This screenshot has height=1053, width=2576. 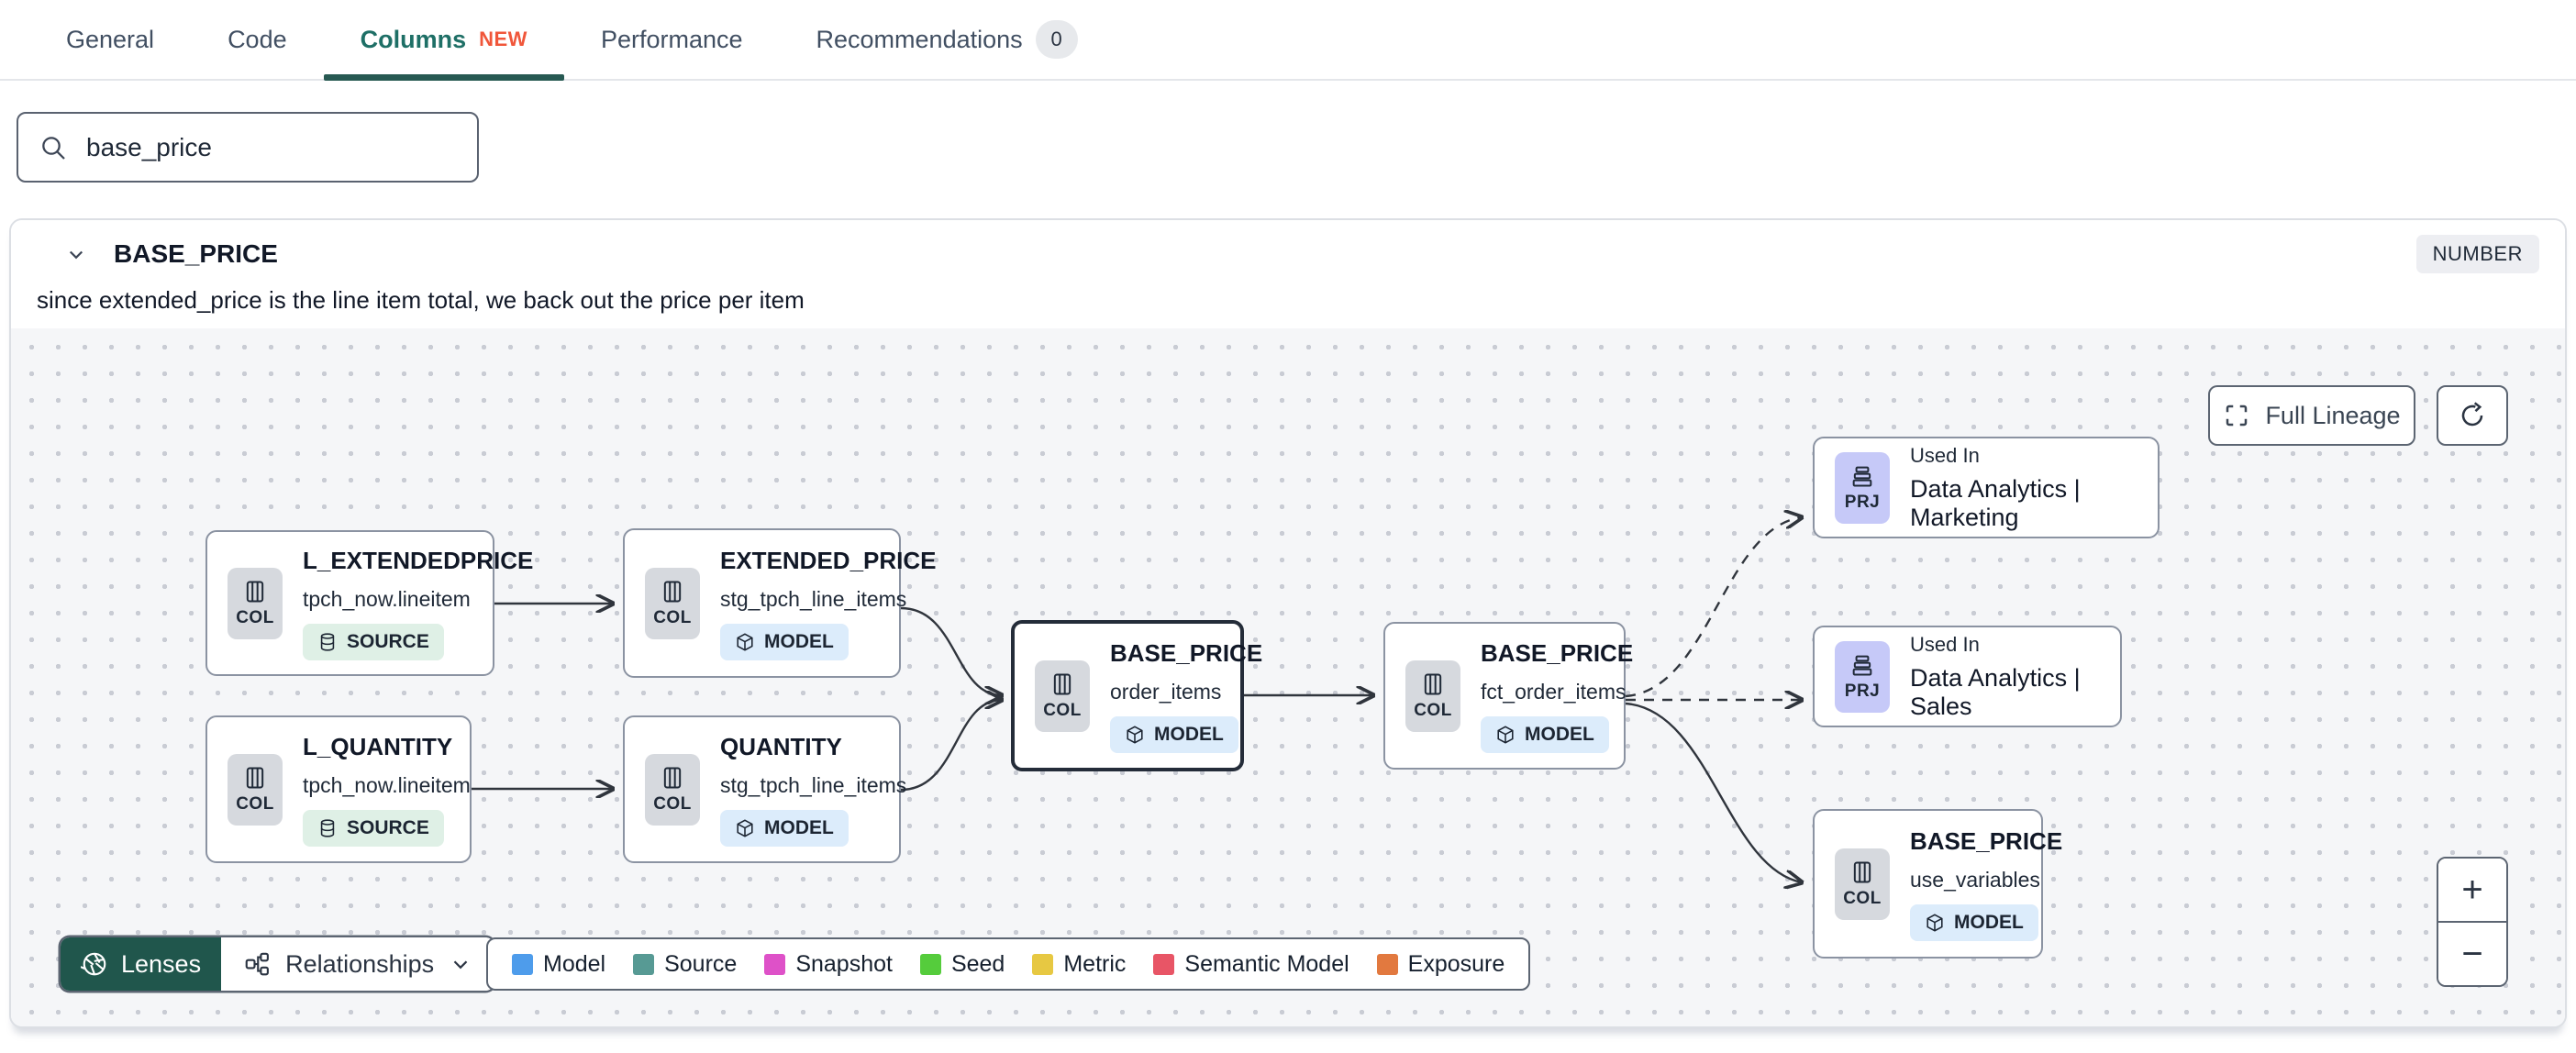 I want to click on lineage-node-usedin-sales: PRJ Used In Data Analytics | Sales, so click(x=1967, y=676).